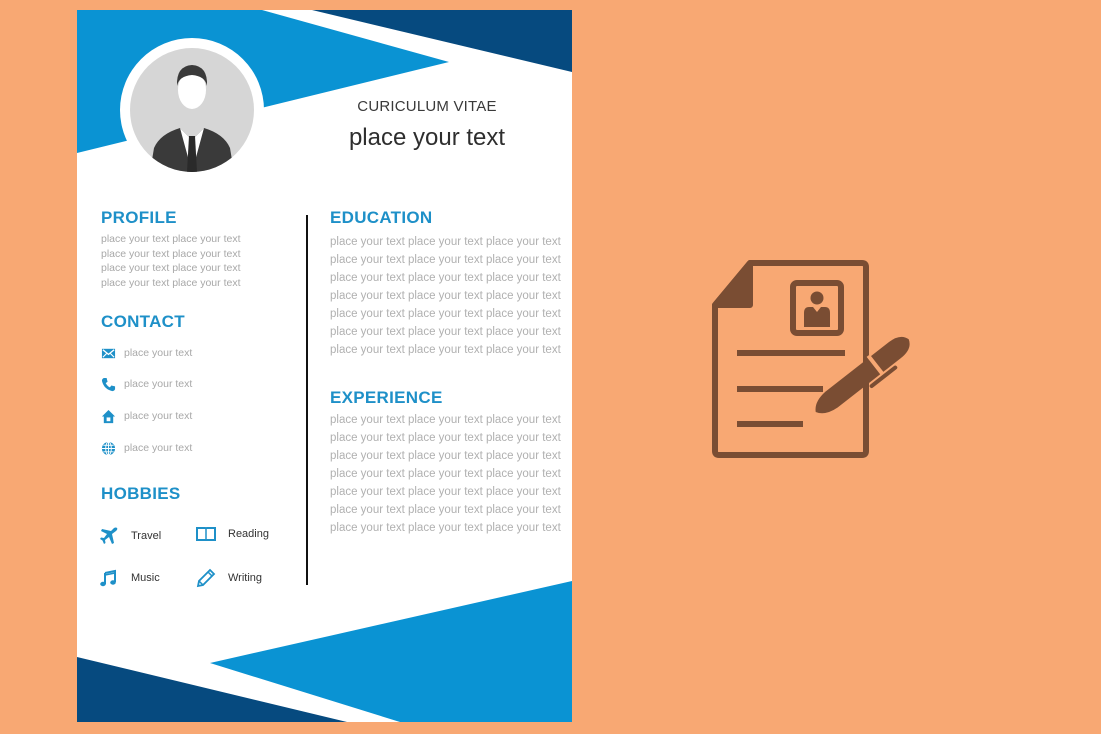 The image size is (1101, 734). Describe the element at coordinates (129, 578) in the screenshot. I see `hobby-music: Music` at that location.